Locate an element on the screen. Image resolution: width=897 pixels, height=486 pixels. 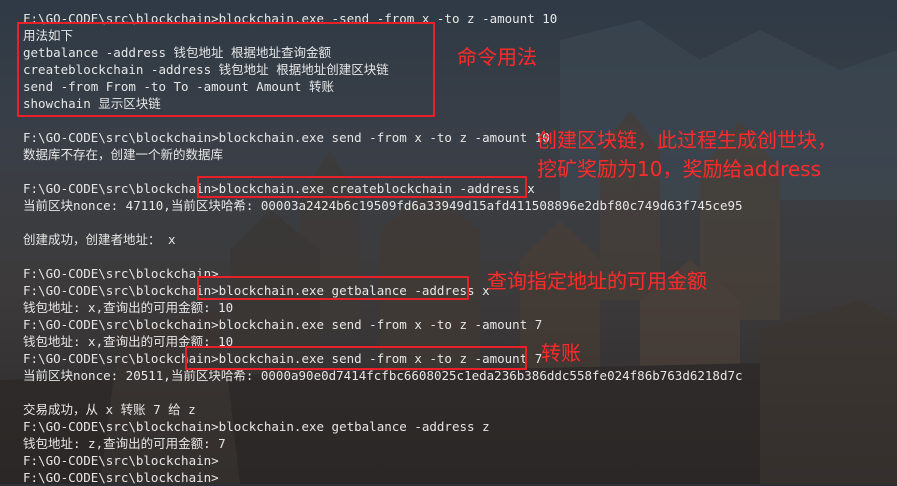
getbalance-highlight-box is located at coordinates (333, 288).